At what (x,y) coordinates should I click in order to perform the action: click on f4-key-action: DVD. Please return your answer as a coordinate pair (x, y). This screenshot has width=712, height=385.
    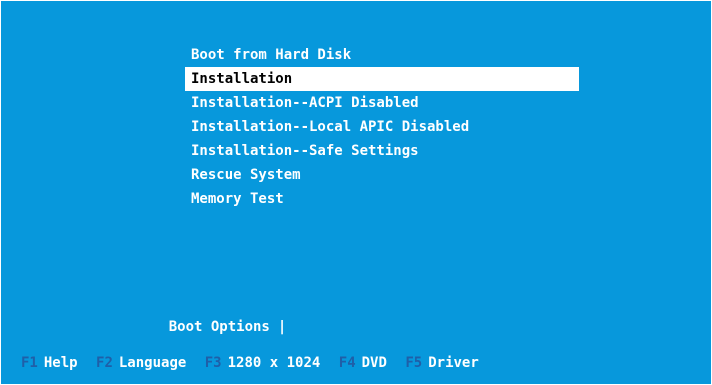
    Looking at the image, I should click on (374, 363).